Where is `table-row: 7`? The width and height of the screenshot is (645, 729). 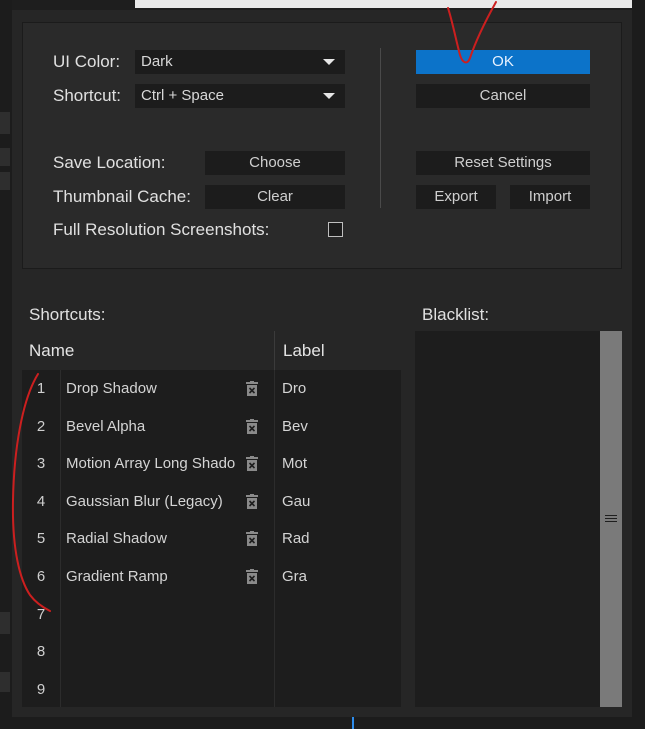 table-row: 7 is located at coordinates (211, 615).